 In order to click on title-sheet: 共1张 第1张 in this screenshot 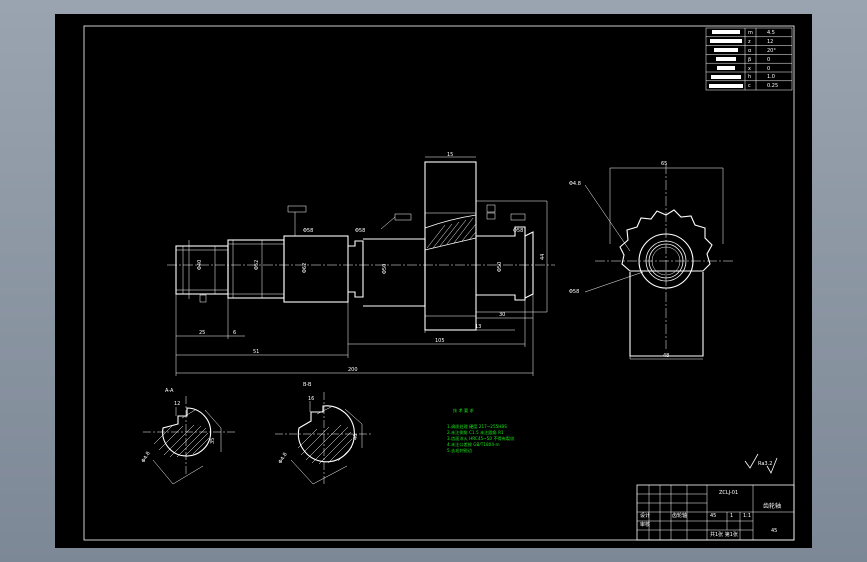, I will do `click(724, 534)`.